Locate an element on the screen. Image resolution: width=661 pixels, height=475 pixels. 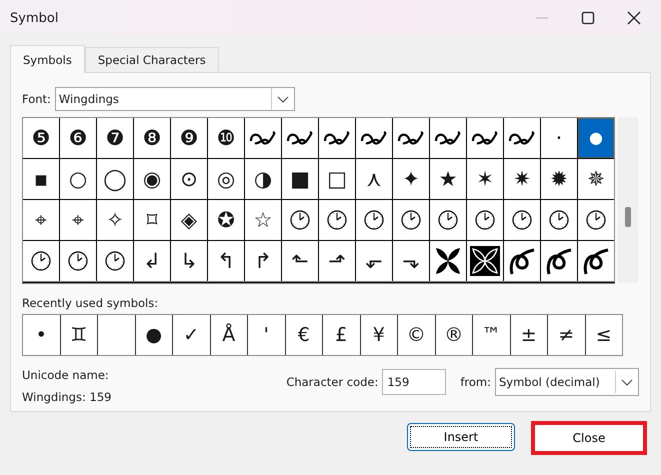
leaf-tile-icon is located at coordinates (485, 261).